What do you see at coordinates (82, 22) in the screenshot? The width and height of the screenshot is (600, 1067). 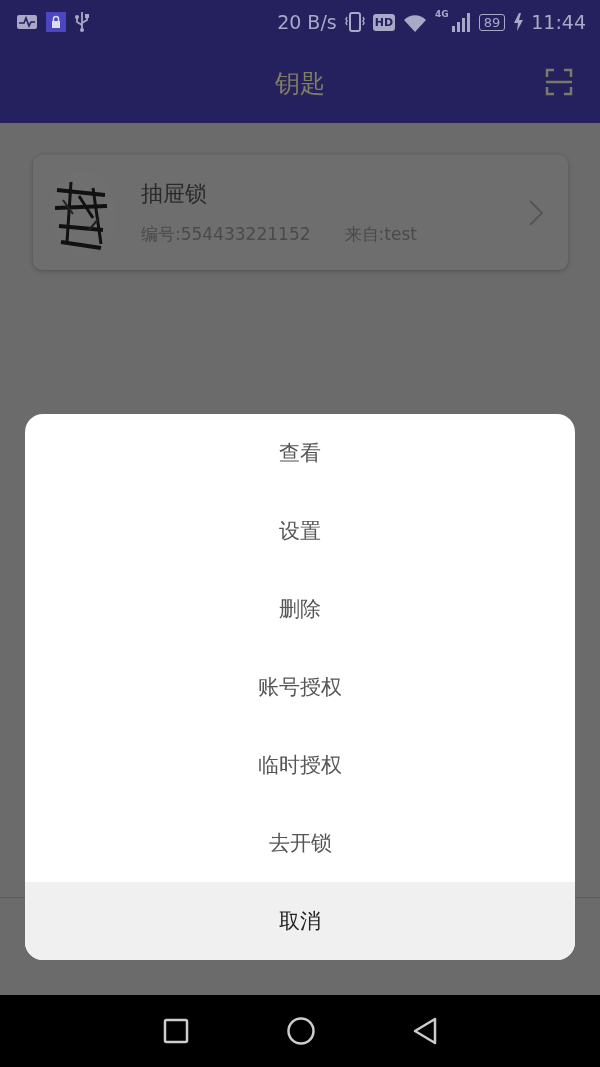 I see `usb-icon` at bounding box center [82, 22].